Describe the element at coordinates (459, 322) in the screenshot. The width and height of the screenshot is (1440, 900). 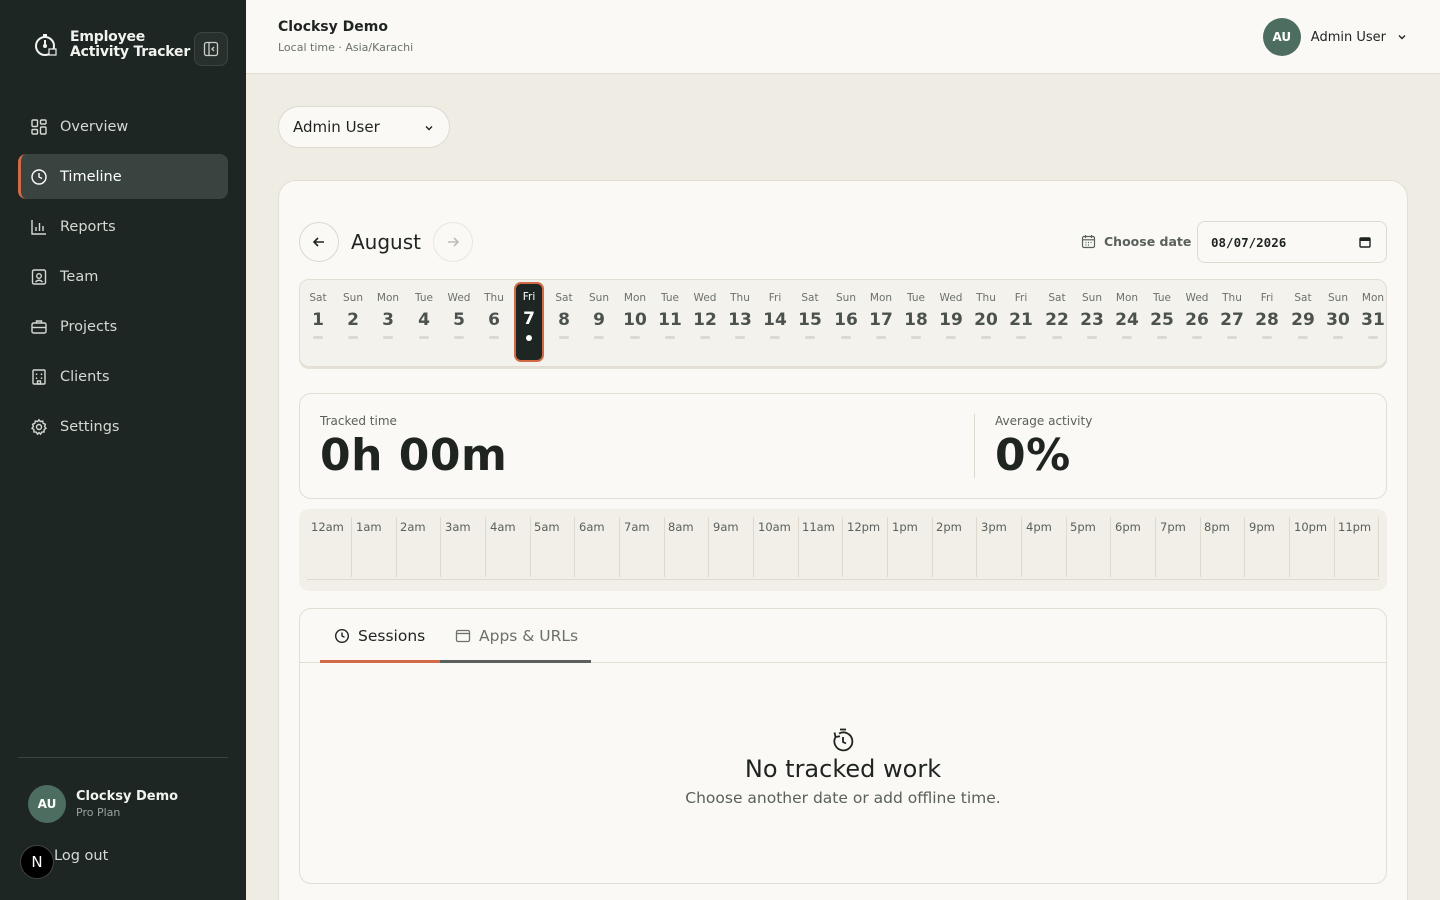
I see `day-cell-5: Wed 5` at that location.